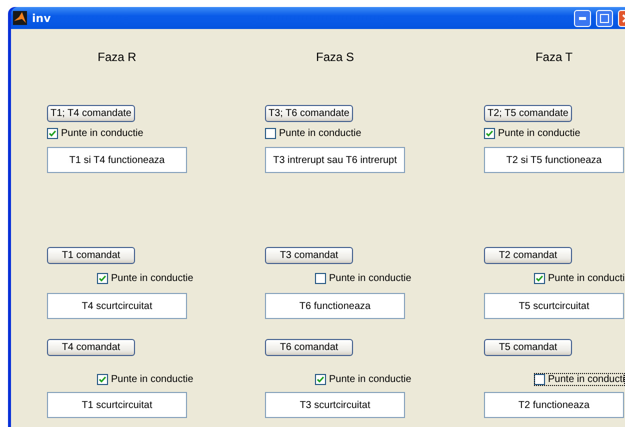  I want to click on command-button: T6 comandat, so click(309, 347).